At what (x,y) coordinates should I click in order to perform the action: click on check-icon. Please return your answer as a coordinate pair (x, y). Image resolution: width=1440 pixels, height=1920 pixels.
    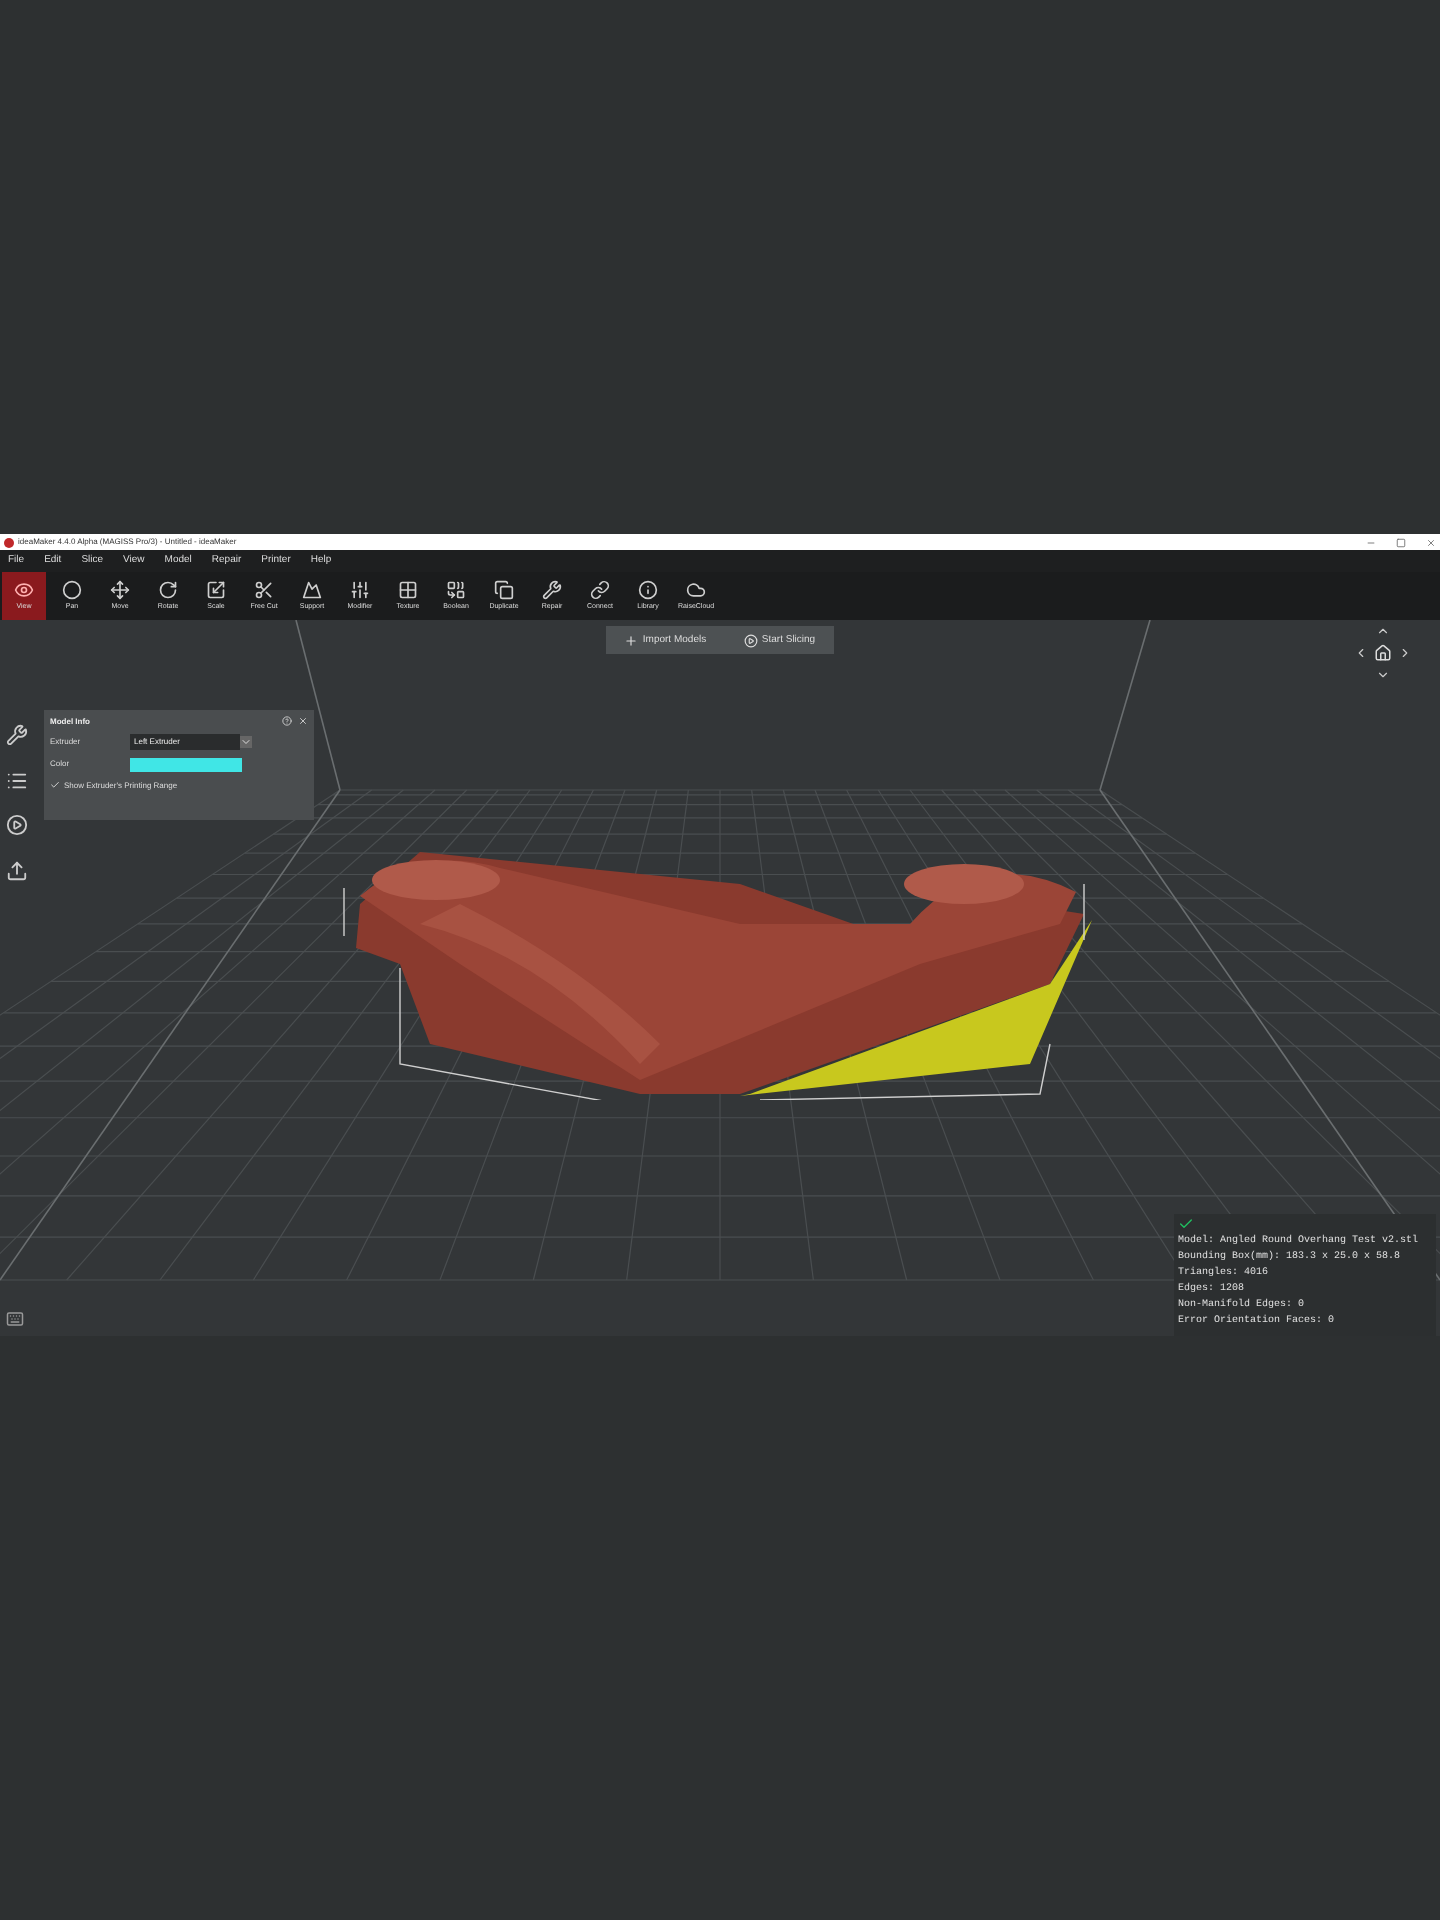
    Looking at the image, I should click on (1186, 1224).